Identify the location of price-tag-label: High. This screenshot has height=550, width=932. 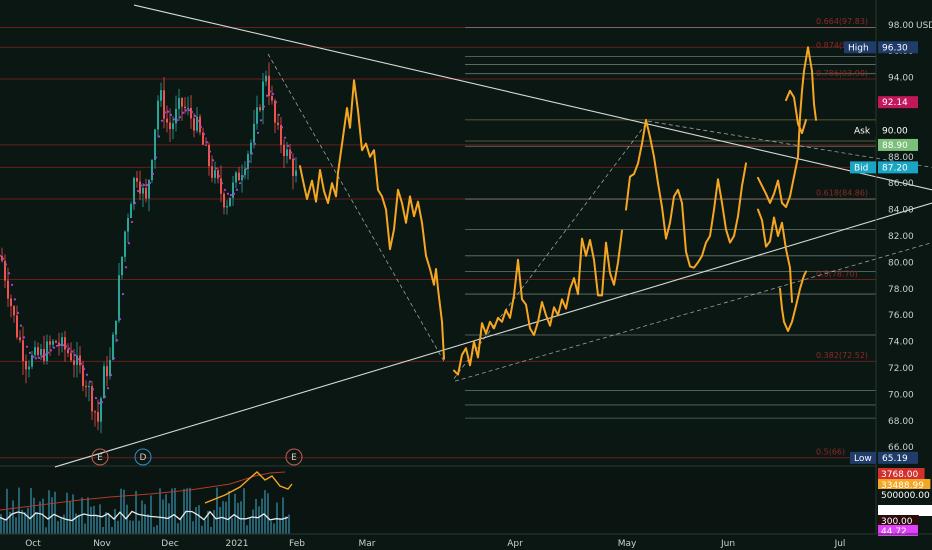
(858, 48).